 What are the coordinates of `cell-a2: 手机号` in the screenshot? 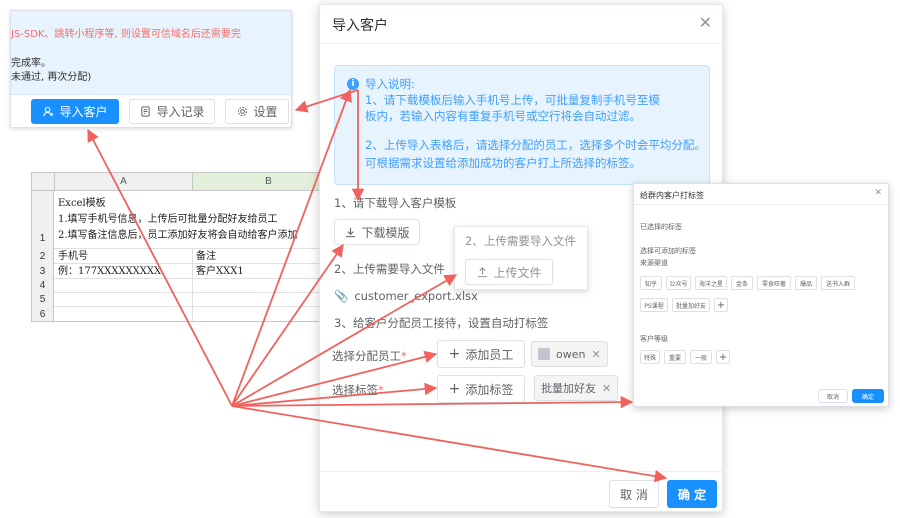 It's located at (73, 256).